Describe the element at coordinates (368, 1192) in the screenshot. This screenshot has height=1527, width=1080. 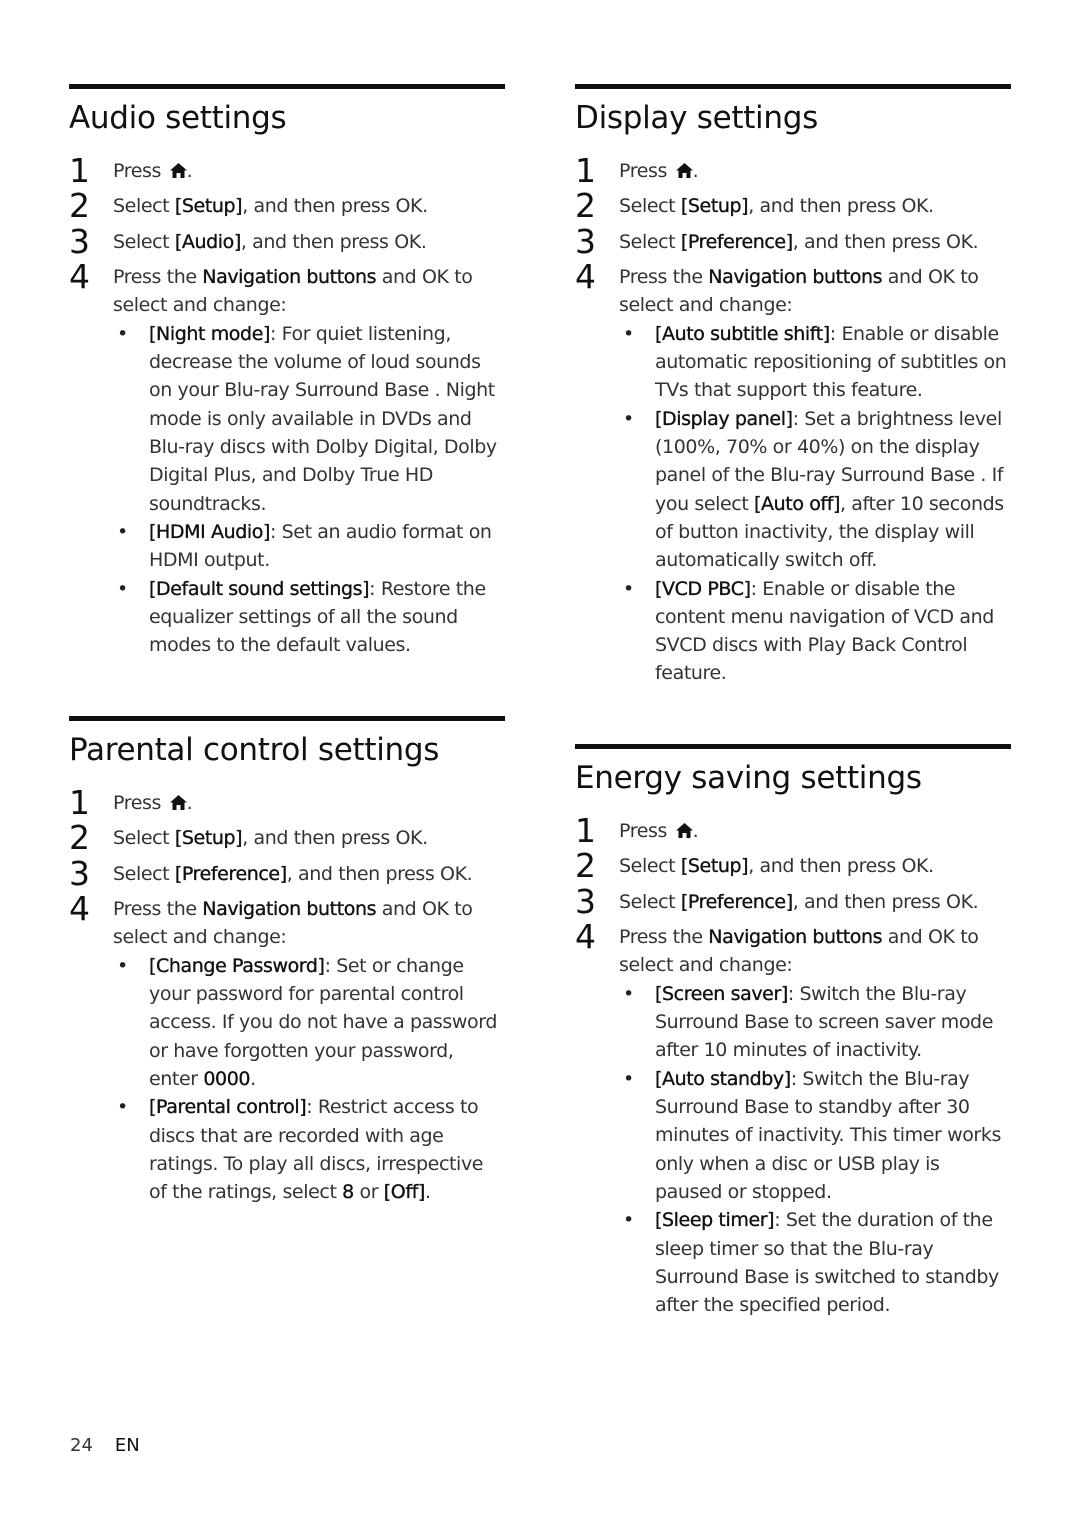
I see `option-description: or` at that location.